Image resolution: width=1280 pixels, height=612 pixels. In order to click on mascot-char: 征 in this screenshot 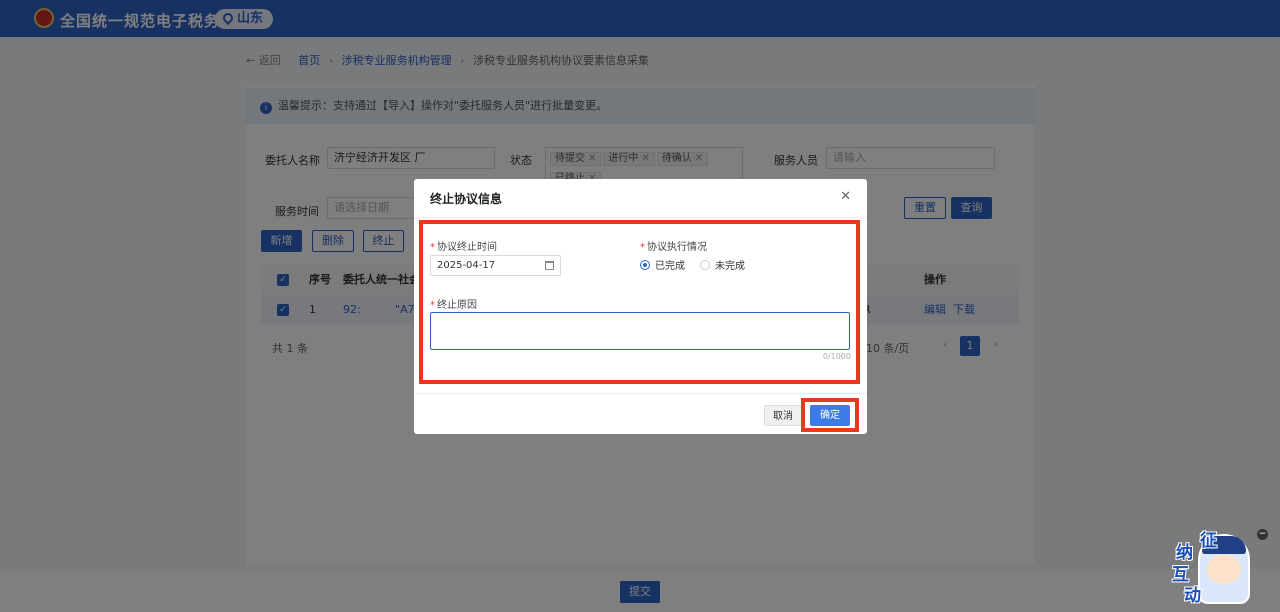, I will do `click(1208, 541)`.